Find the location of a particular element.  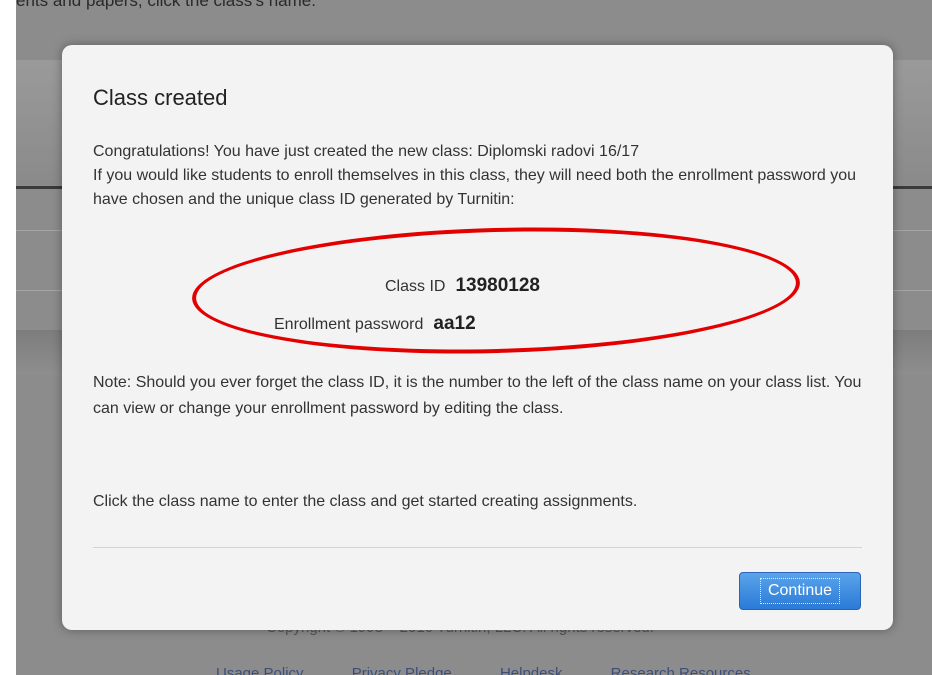

footer-link-usage-policy: Usage Policy is located at coordinates (260, 670).